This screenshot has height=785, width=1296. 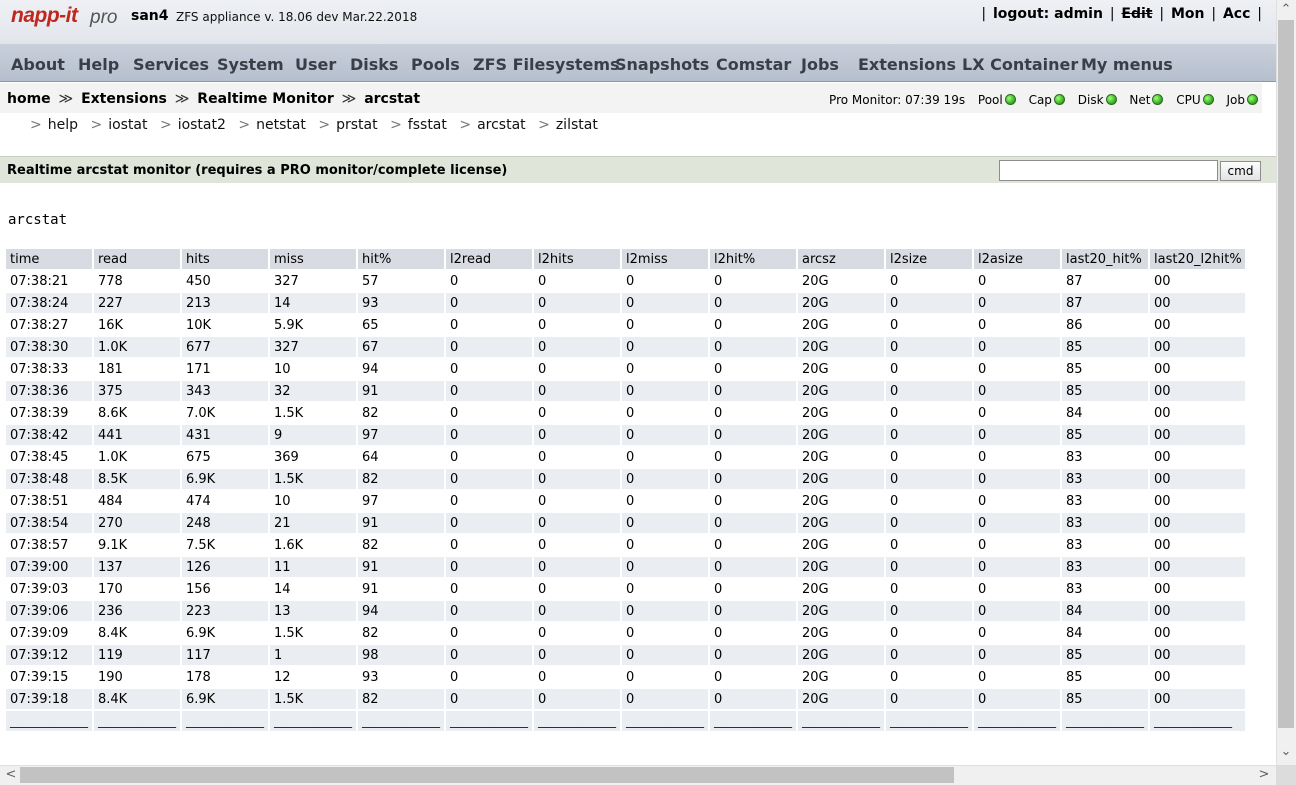 What do you see at coordinates (897, 100) in the screenshot?
I see `pro-monitor-time: Pro Monitor: 07:39 19s` at bounding box center [897, 100].